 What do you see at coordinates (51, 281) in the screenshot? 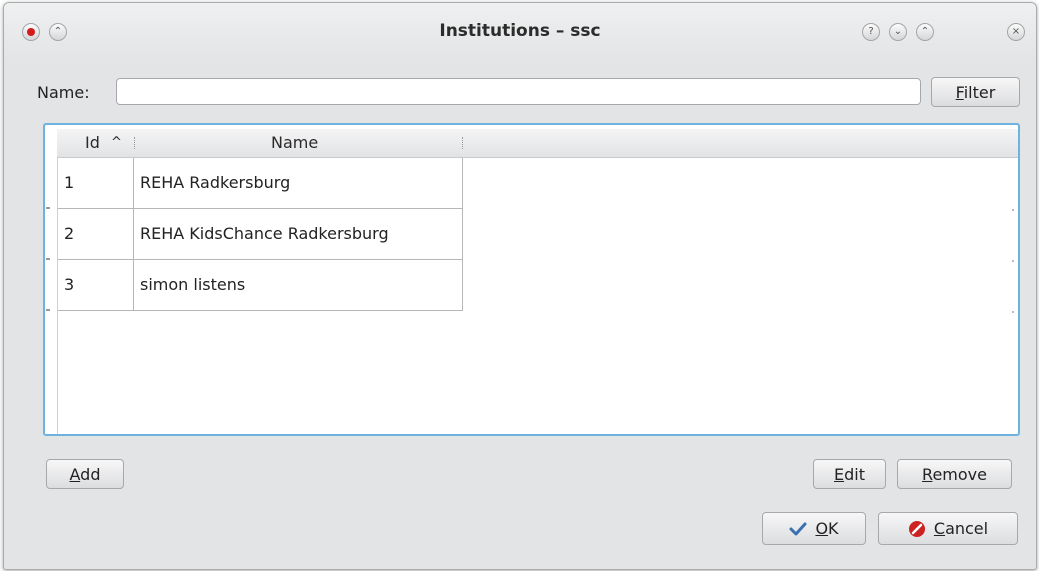
I see `row-header-column` at bounding box center [51, 281].